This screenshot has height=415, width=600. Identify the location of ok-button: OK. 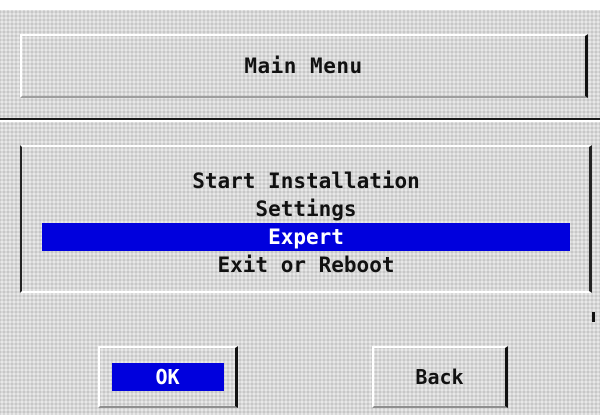
(168, 377).